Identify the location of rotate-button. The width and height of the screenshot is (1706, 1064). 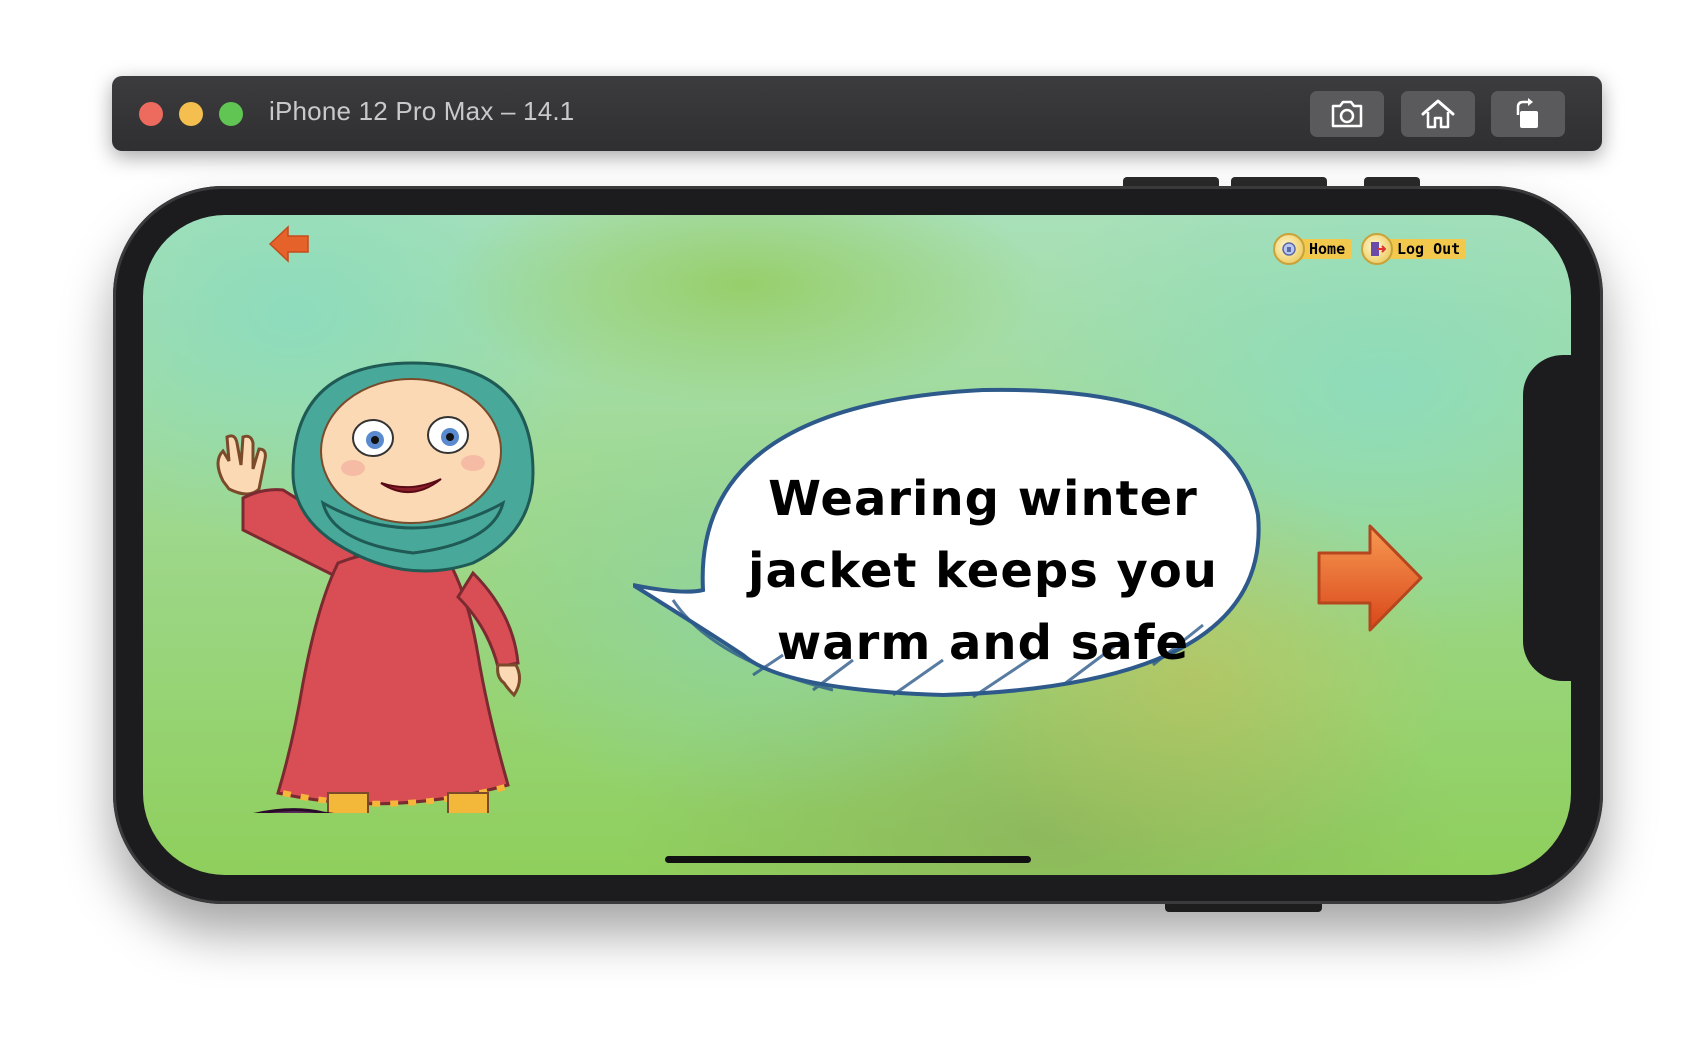
(1528, 114).